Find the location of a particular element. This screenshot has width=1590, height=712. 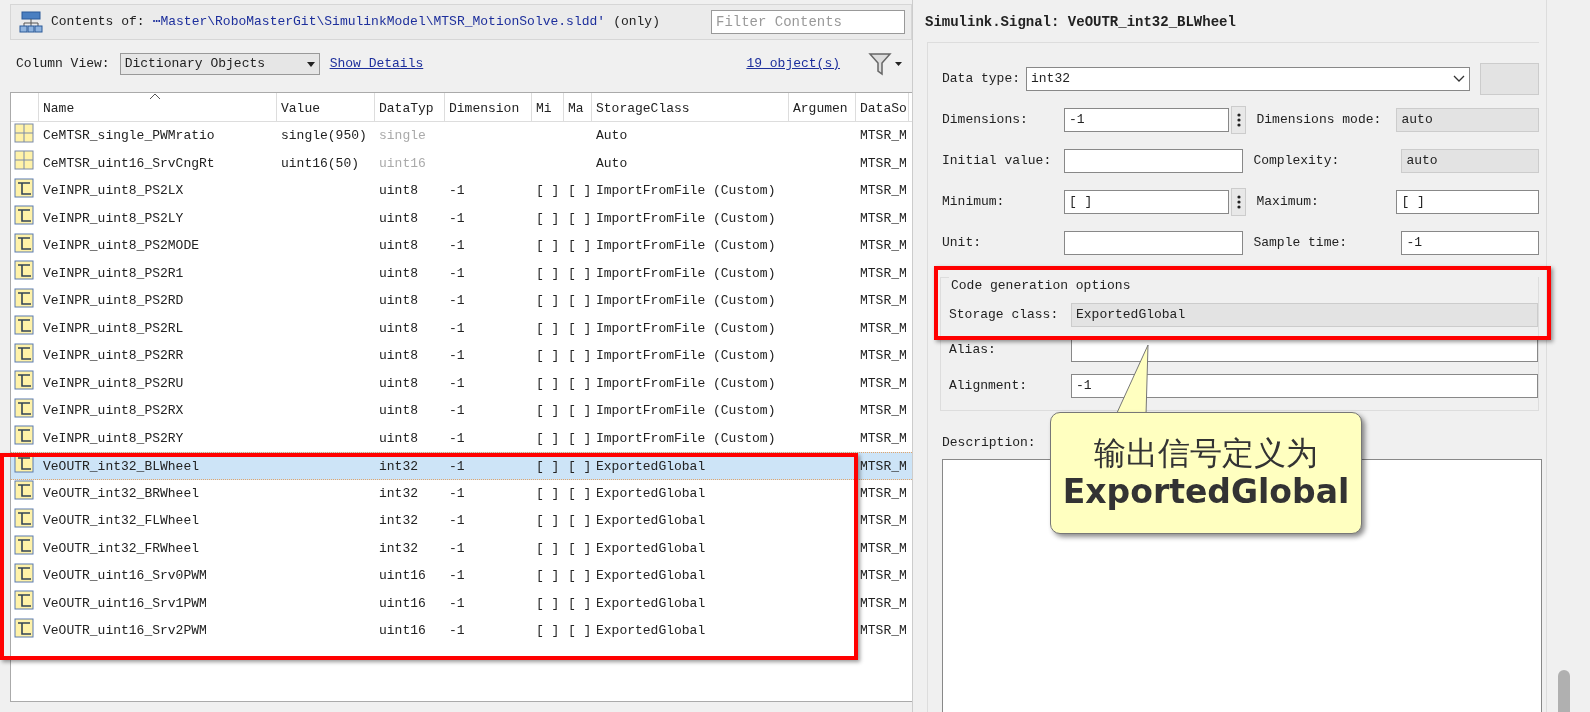

table-row: VeINPR_uint8_PS2RU uint8 -1 [ ] [ ] ImportFromFile (Custom) MTSR_M is located at coordinates (461, 383).